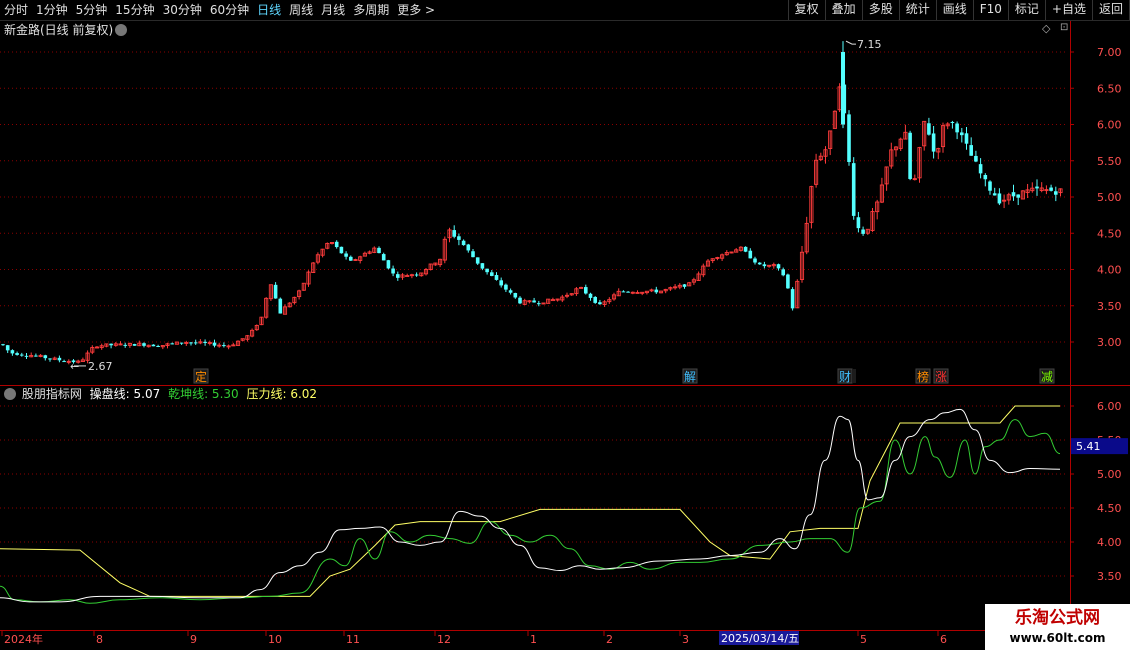 This screenshot has width=1130, height=650. Describe the element at coordinates (850, 42) in the screenshot. I see `high-pointer` at that location.